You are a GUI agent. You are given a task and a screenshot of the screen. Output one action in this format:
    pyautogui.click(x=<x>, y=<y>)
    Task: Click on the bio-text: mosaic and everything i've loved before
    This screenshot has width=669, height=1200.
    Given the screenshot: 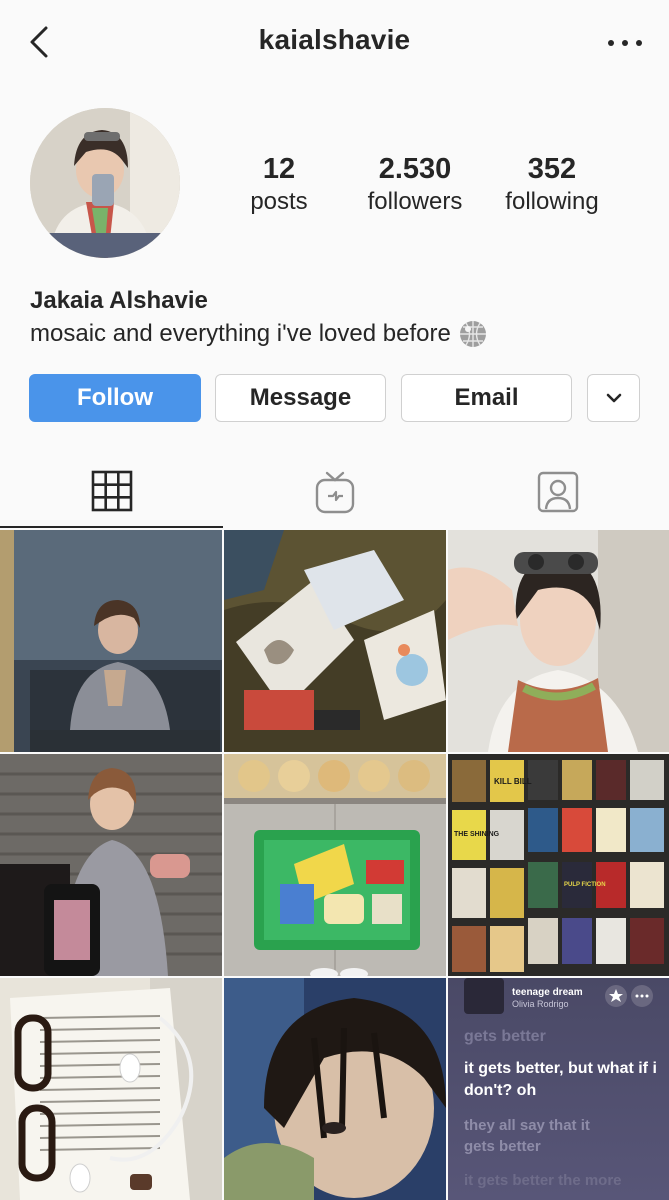 What is the action you would take?
    pyautogui.click(x=240, y=333)
    